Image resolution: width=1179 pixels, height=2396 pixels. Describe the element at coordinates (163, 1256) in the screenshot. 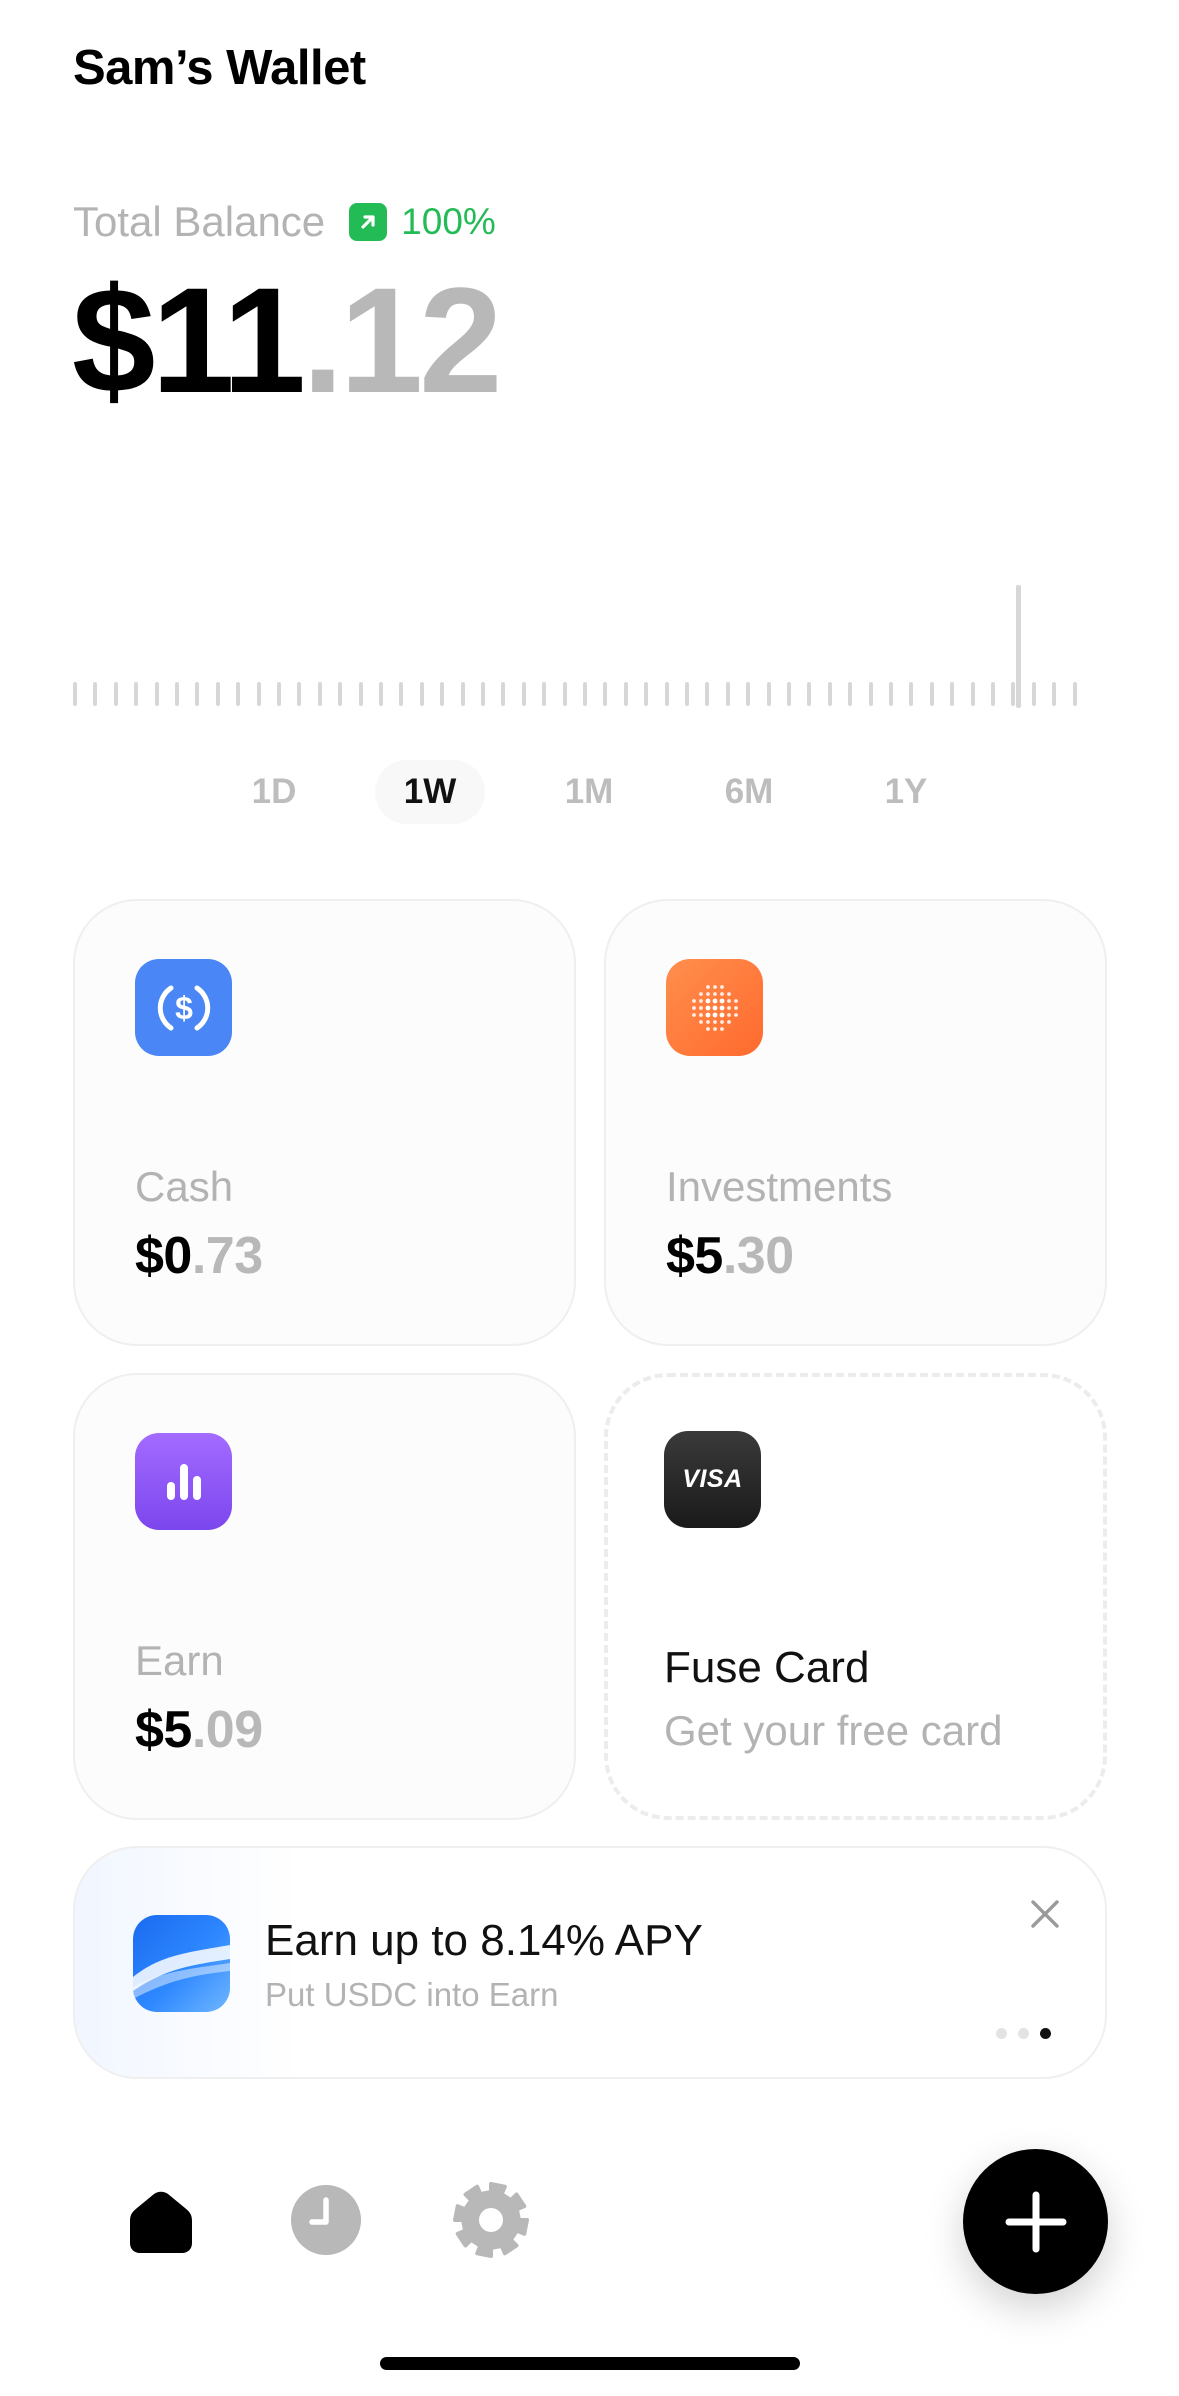

I see `cash-value-whole: $0` at that location.